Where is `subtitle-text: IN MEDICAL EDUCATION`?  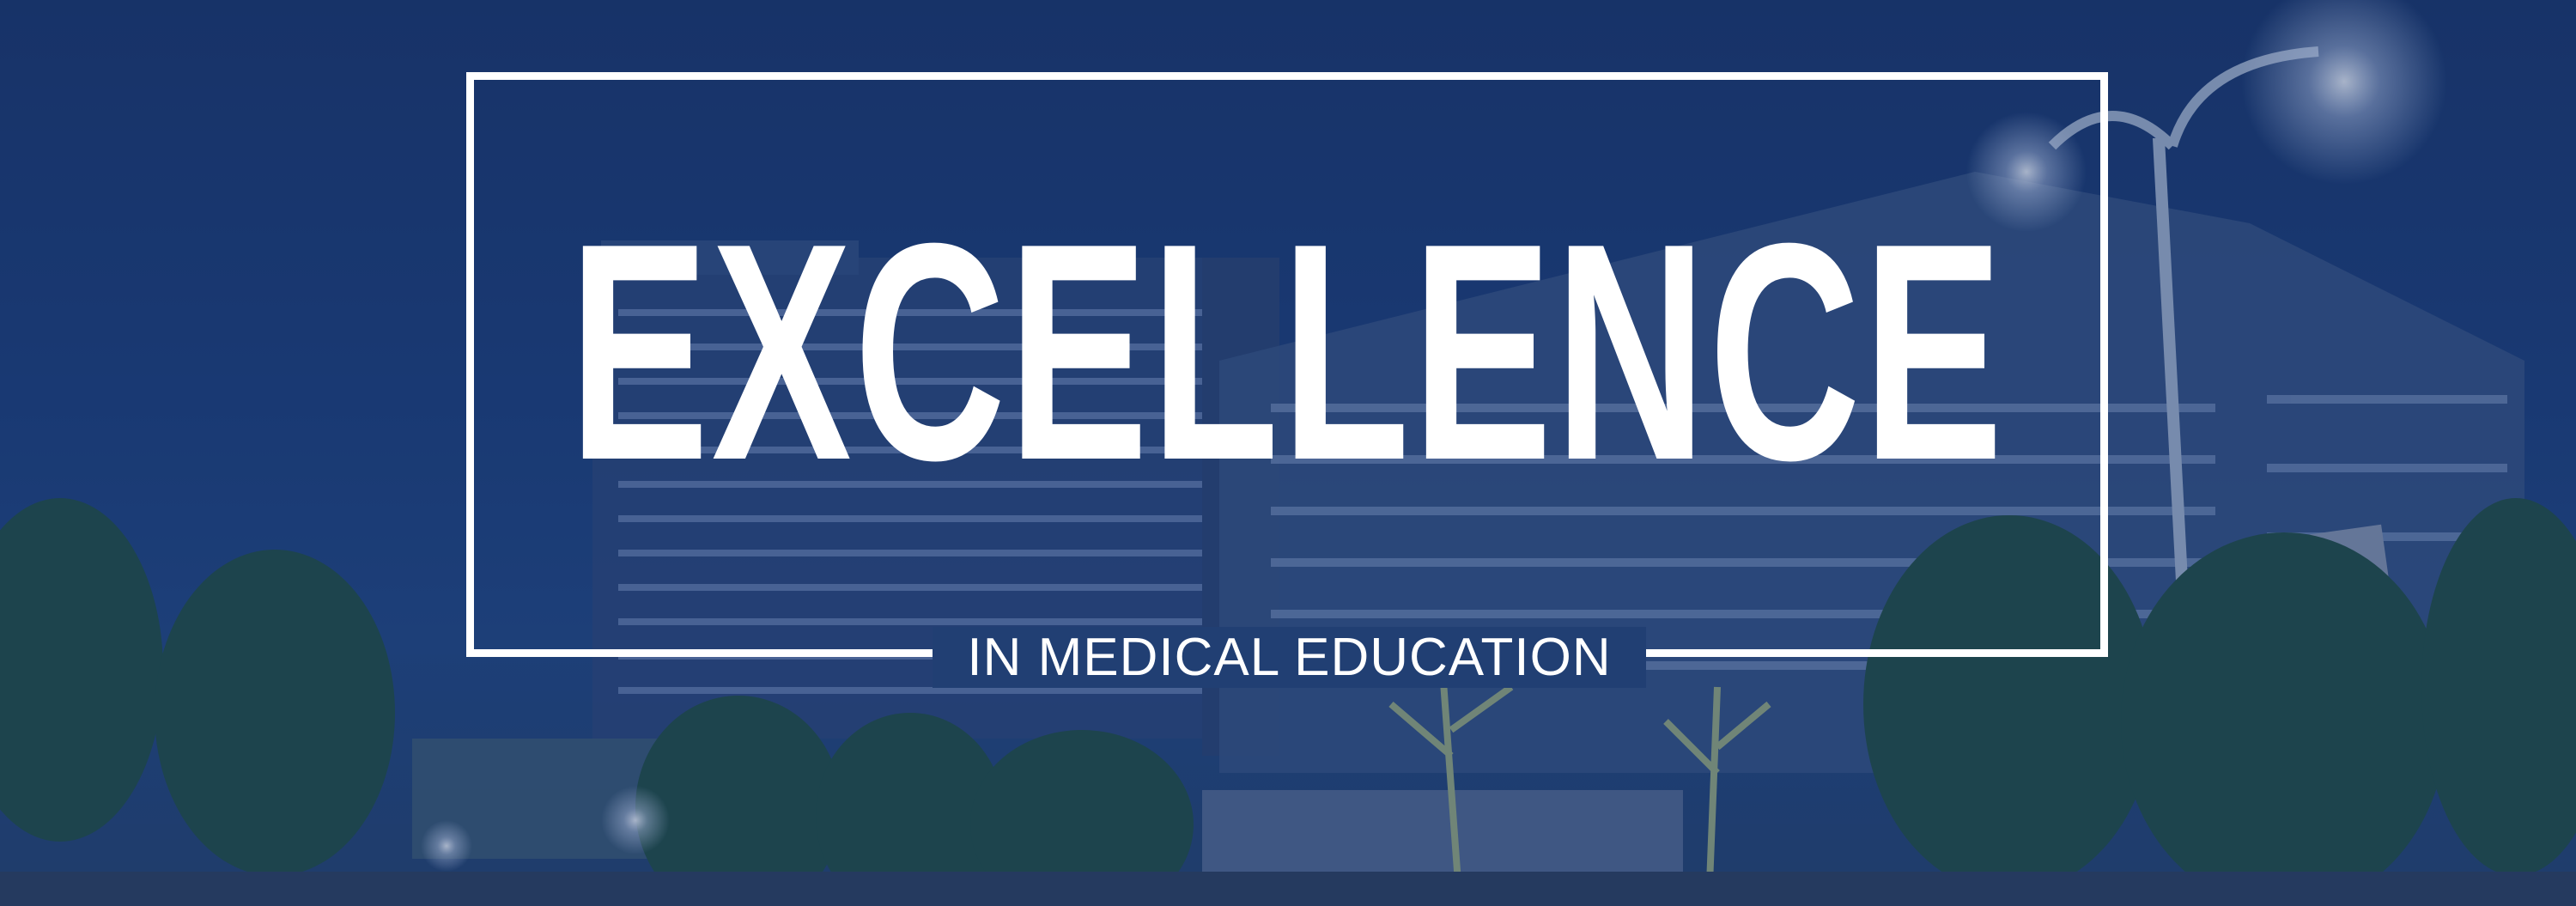
subtitle-text: IN MEDICAL EDUCATION is located at coordinates (1290, 657).